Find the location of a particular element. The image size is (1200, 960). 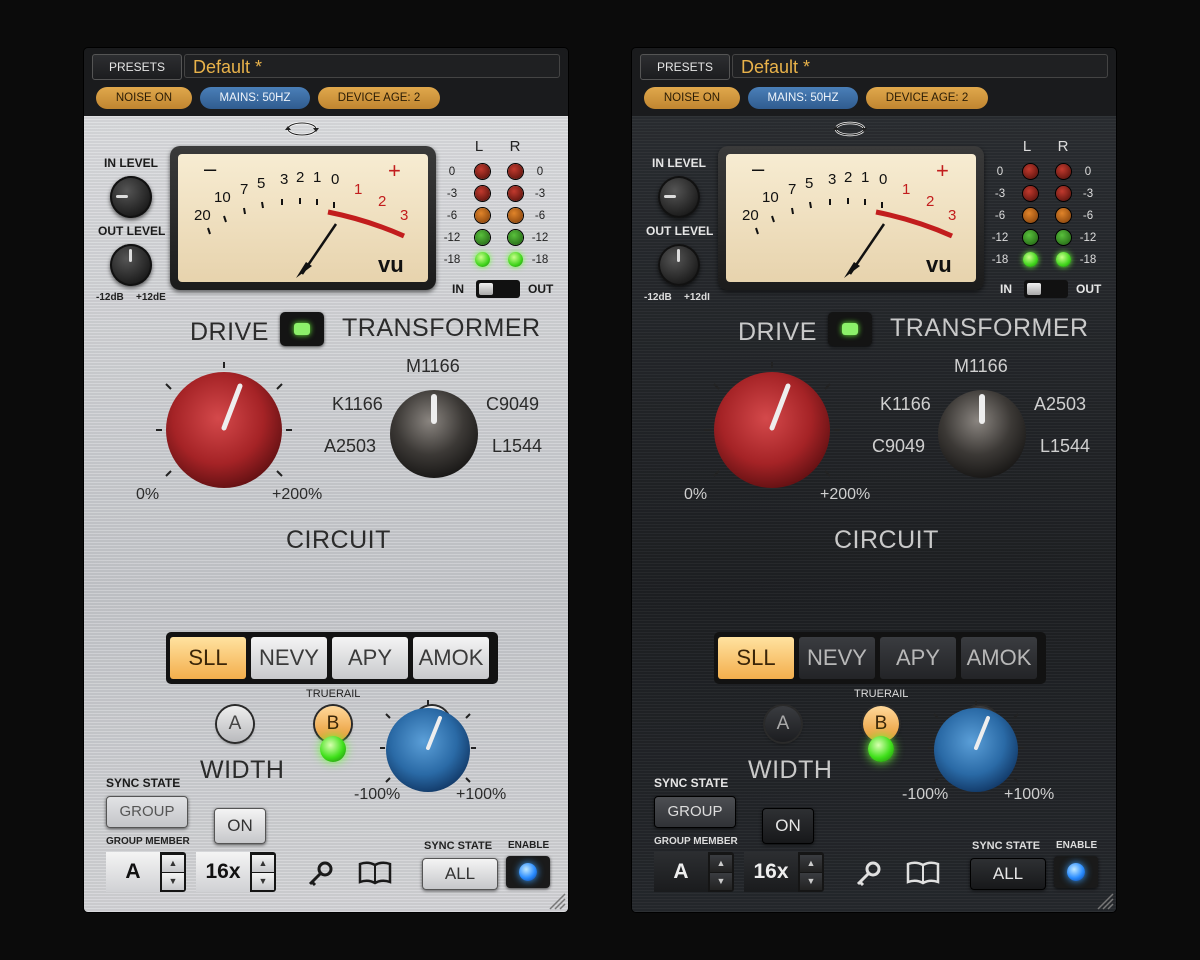

width-min-label: -100% is located at coordinates (925, 794).